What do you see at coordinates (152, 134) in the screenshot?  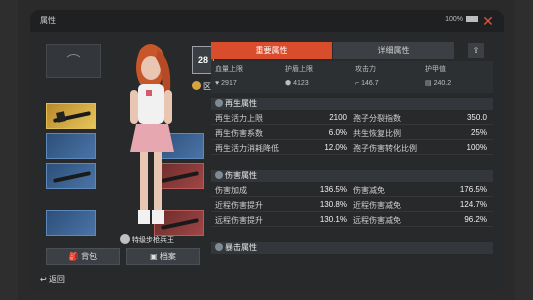 I see `character-model` at bounding box center [152, 134].